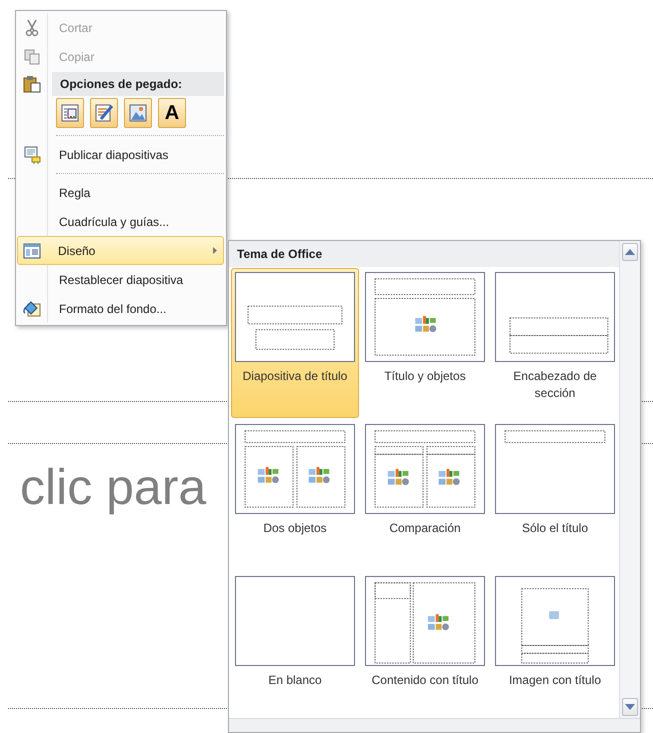 This screenshot has width=653, height=733. I want to click on layout-option: Dos objetos, so click(295, 481).